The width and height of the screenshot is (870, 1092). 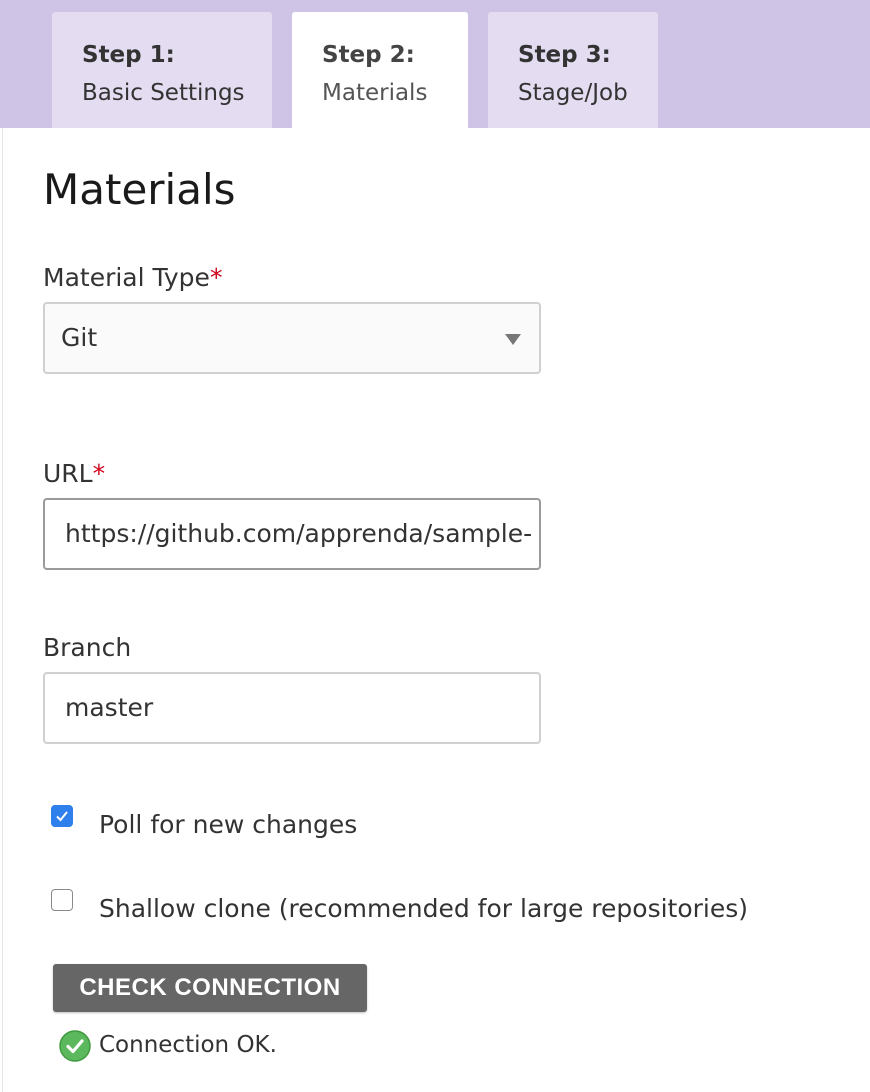 What do you see at coordinates (564, 55) in the screenshot?
I see `tab-step-number: Step 3:` at bounding box center [564, 55].